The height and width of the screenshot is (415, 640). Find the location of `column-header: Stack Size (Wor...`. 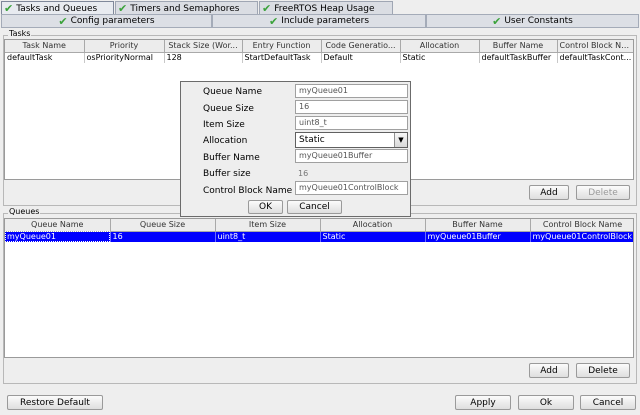

column-header: Stack Size (Wor... is located at coordinates (203, 46).